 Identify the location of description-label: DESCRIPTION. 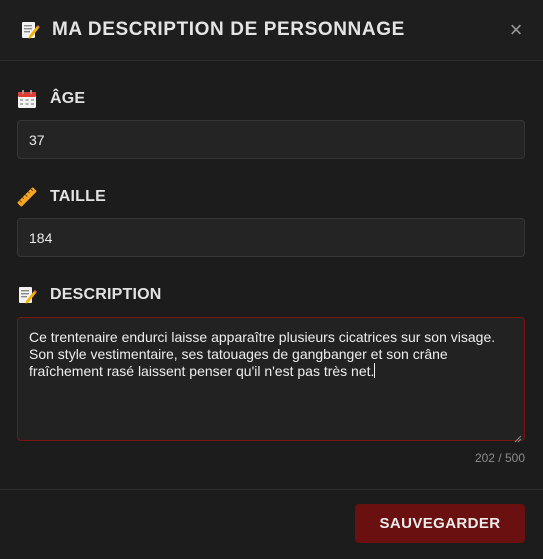
(106, 294).